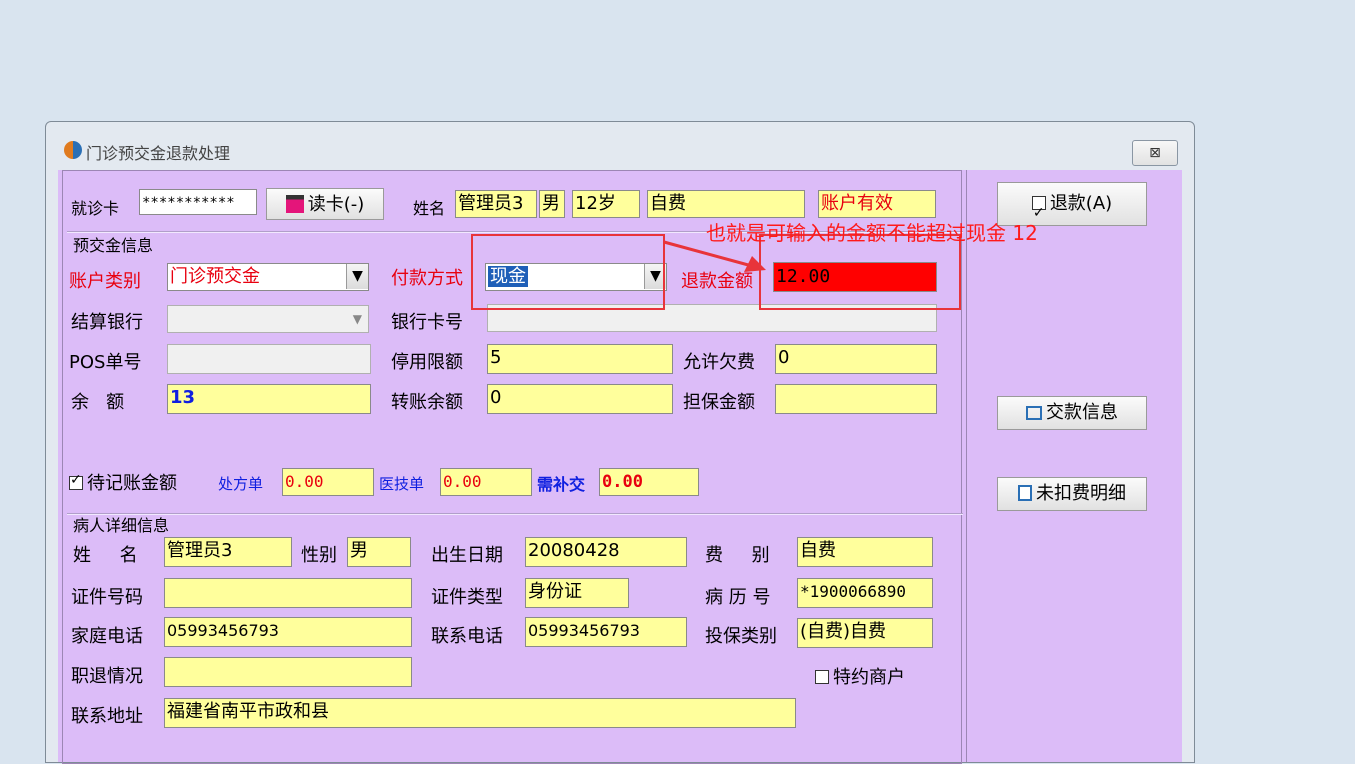  I want to click on fee-field: 自费, so click(865, 552).